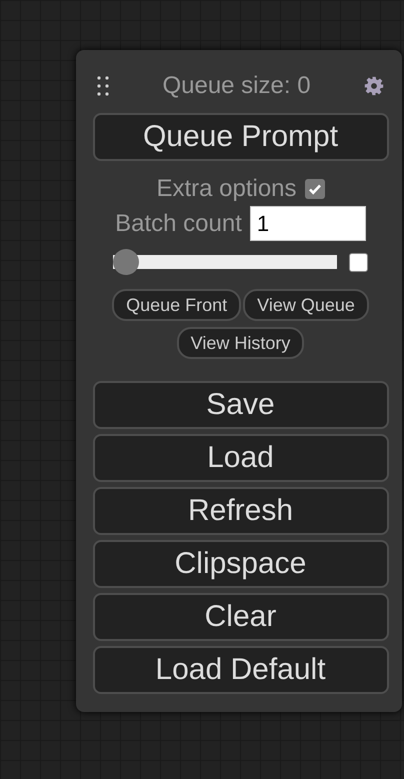 The width and height of the screenshot is (404, 779). I want to click on menu-button: Load, so click(240, 458).